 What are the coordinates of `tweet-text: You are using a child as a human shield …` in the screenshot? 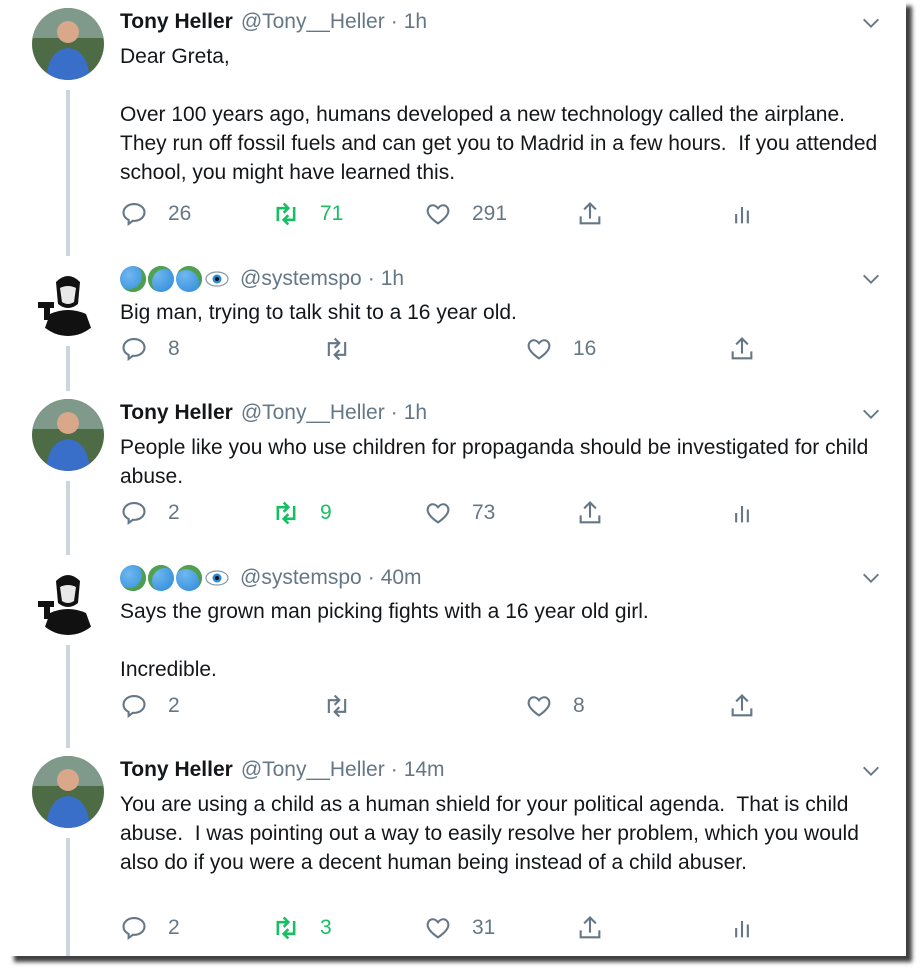 It's located at (492, 833).